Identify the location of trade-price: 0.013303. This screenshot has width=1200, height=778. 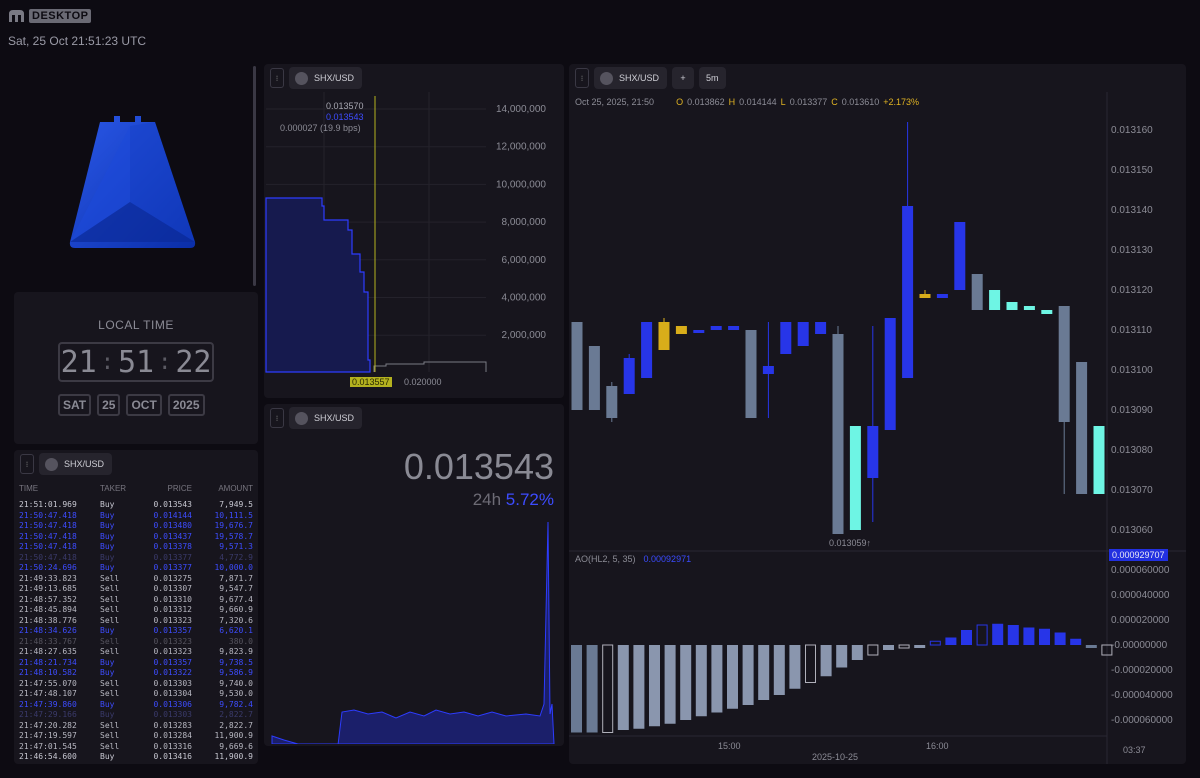
(172, 714).